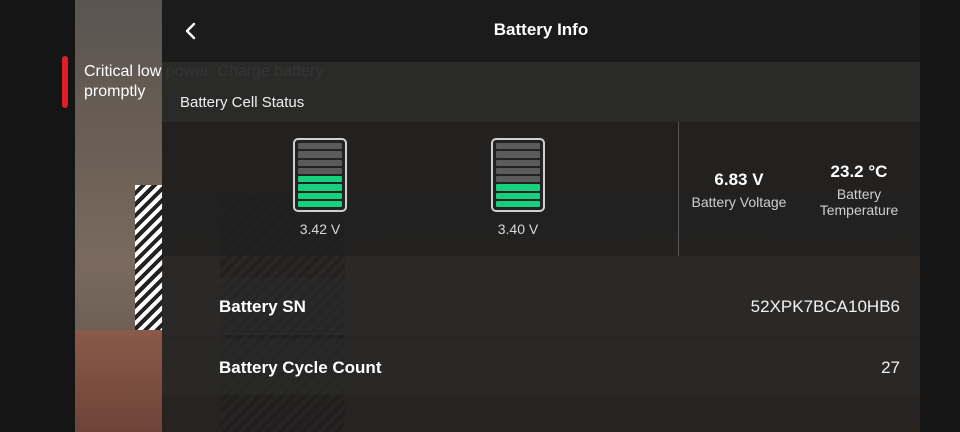 The width and height of the screenshot is (960, 432). I want to click on battery-sn-label: Battery SN, so click(262, 306).